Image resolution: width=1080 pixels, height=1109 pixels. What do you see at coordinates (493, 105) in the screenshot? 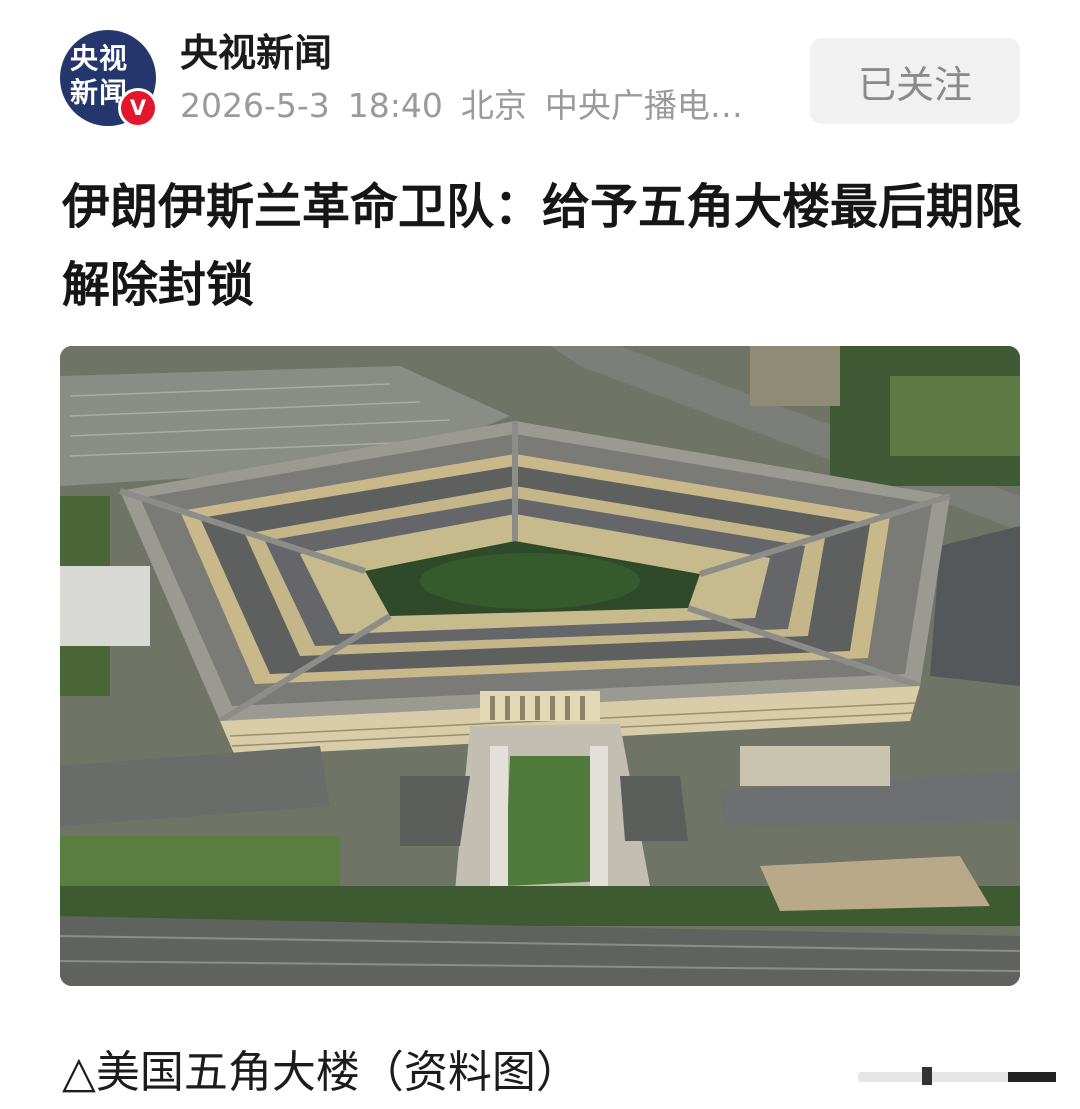
I see `post-location: 北京` at bounding box center [493, 105].